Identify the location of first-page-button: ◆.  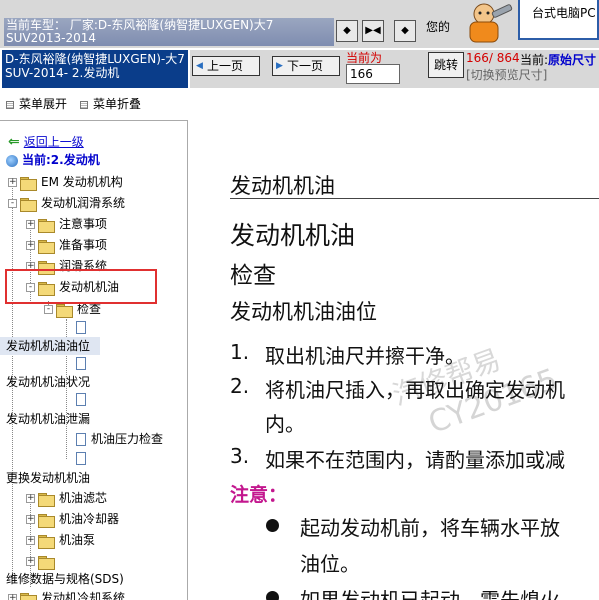
(347, 31).